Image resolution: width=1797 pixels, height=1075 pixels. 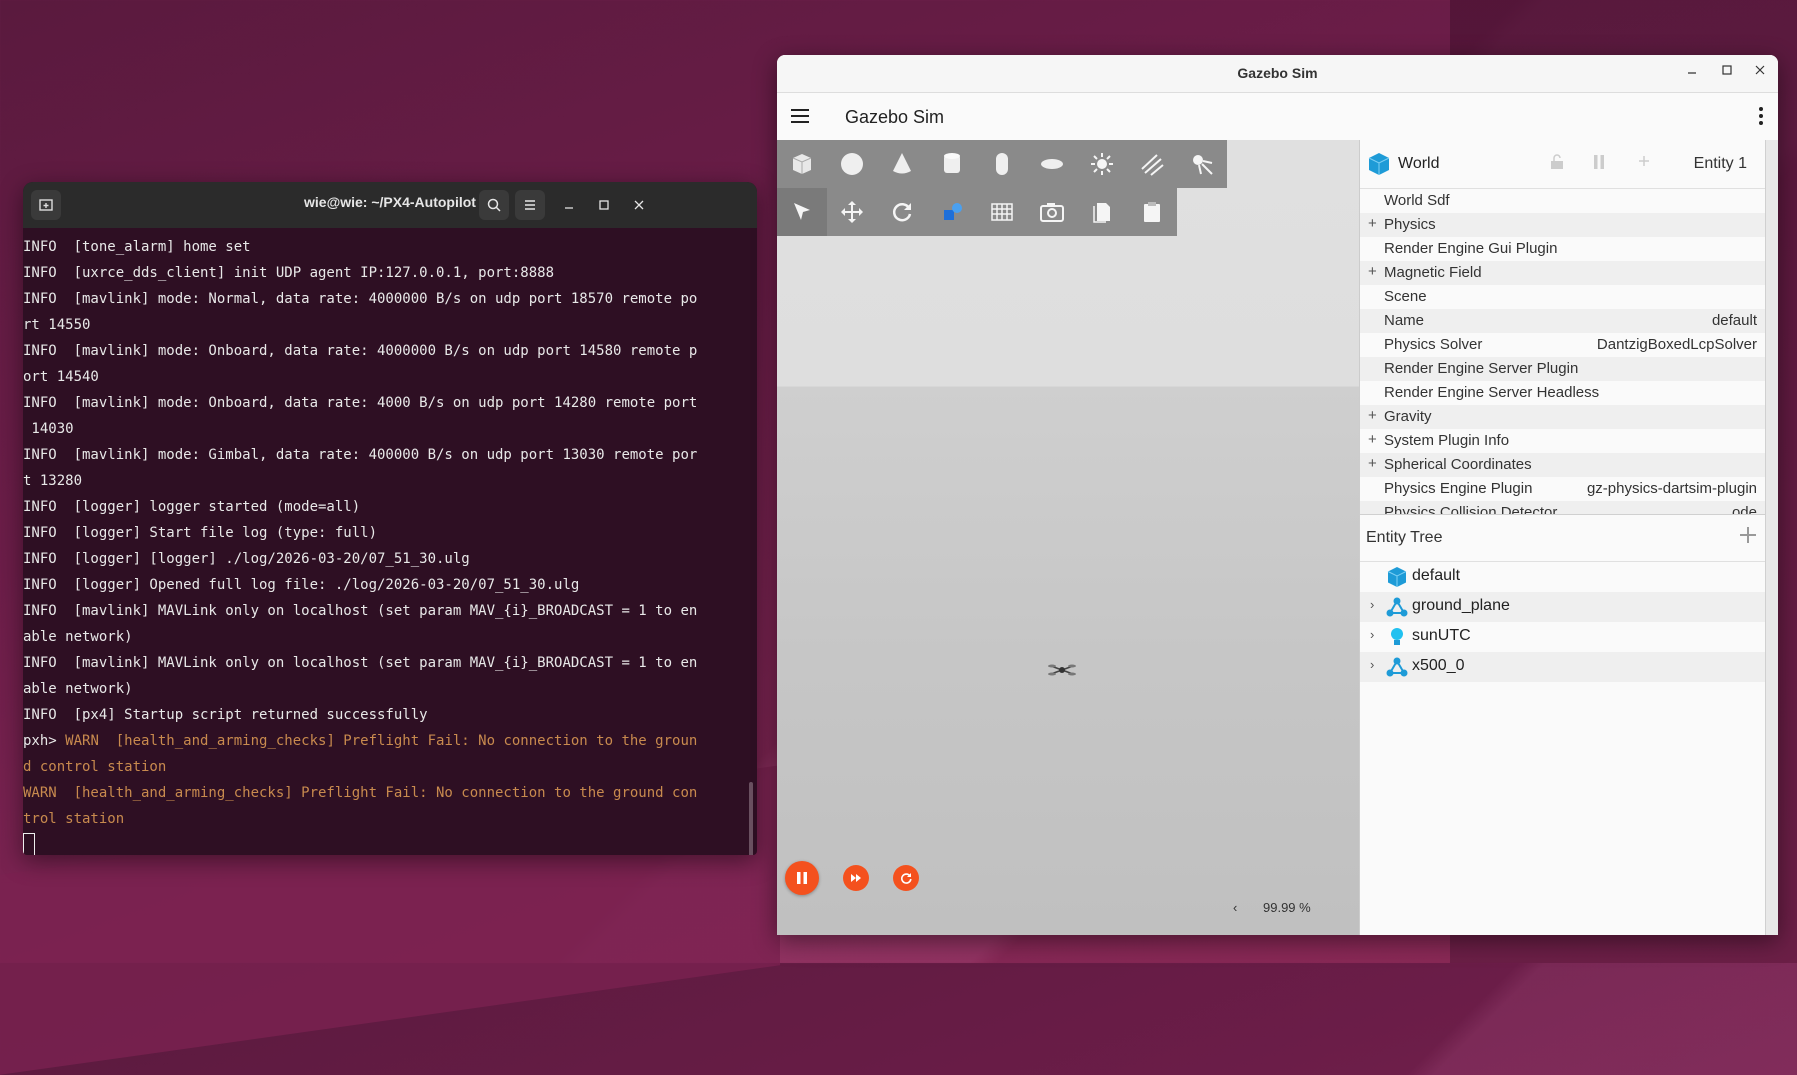 What do you see at coordinates (952, 164) in the screenshot?
I see `cylinder-shape-button` at bounding box center [952, 164].